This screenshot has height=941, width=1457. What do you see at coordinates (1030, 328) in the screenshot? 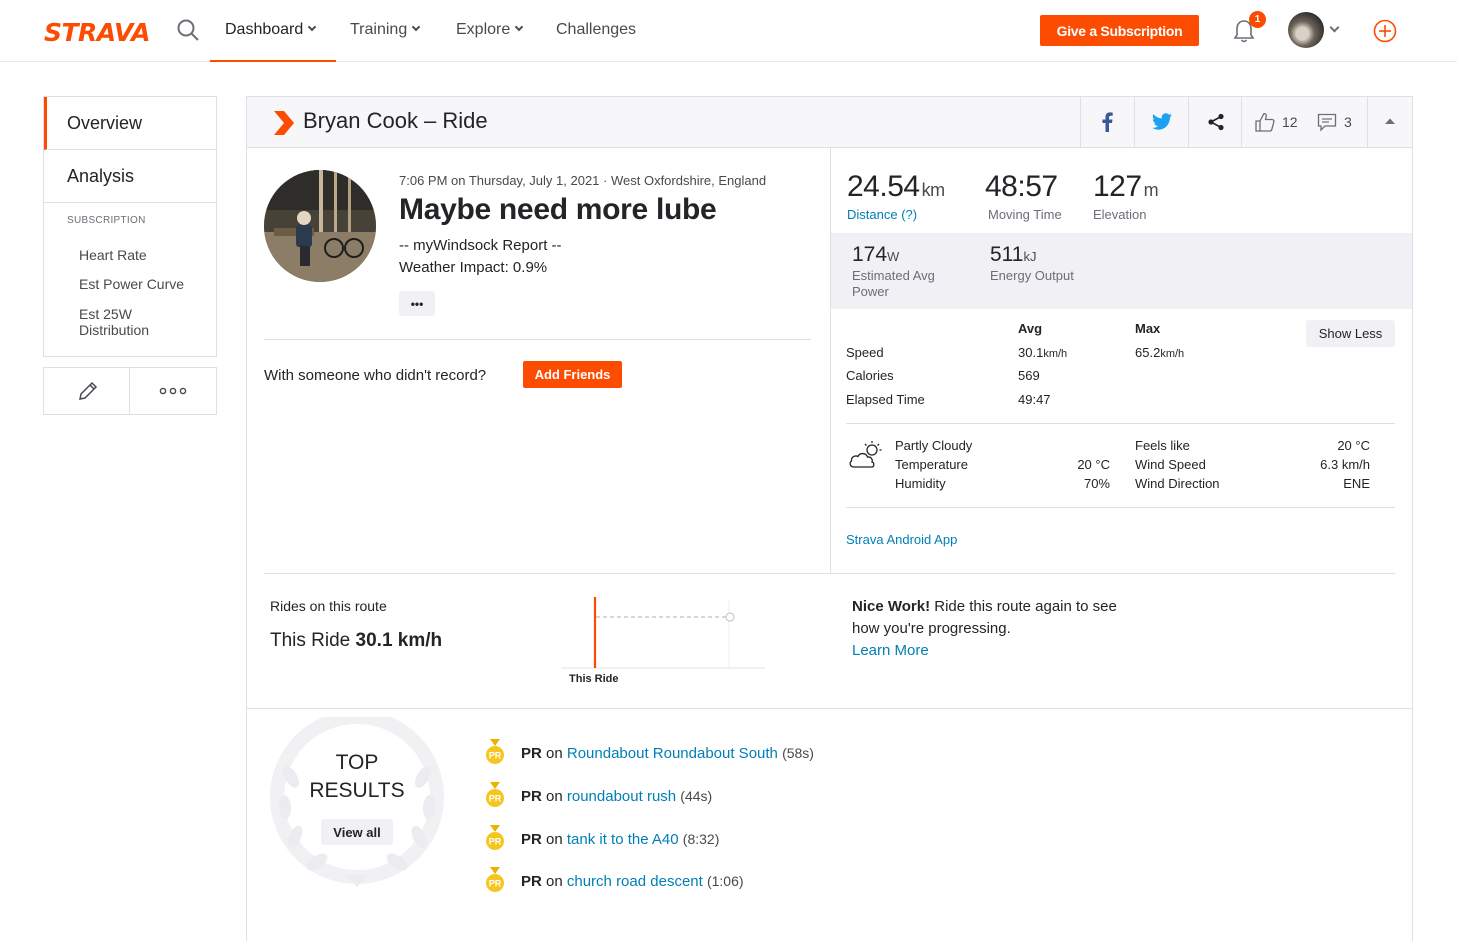
I see `table-header-avg: Avg` at bounding box center [1030, 328].